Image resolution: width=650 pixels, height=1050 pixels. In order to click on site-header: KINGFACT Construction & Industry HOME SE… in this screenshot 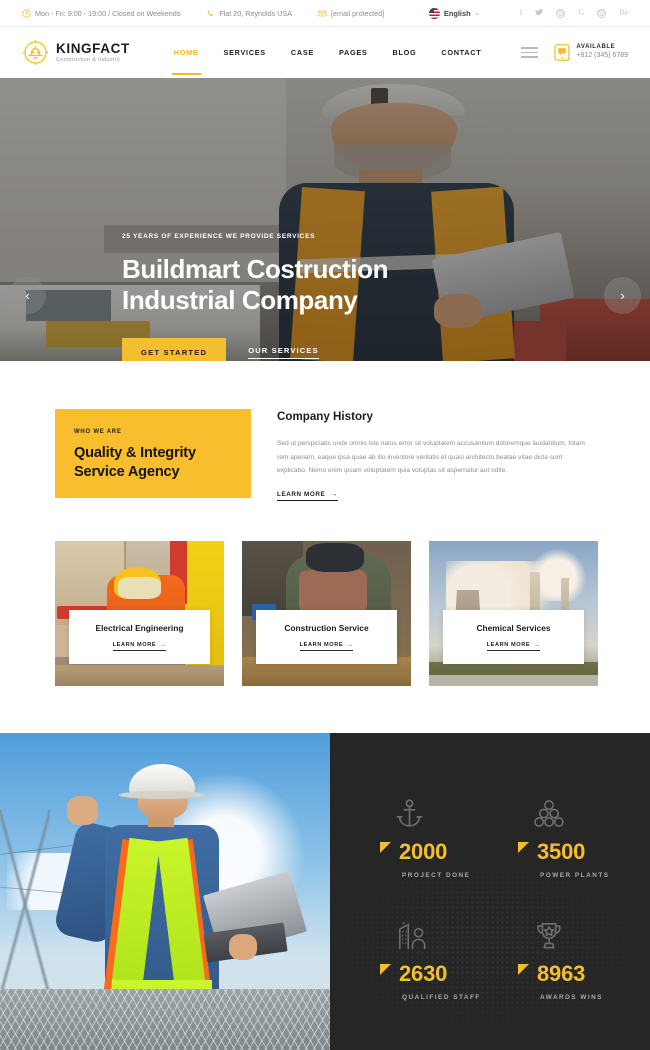, I will do `click(325, 52)`.